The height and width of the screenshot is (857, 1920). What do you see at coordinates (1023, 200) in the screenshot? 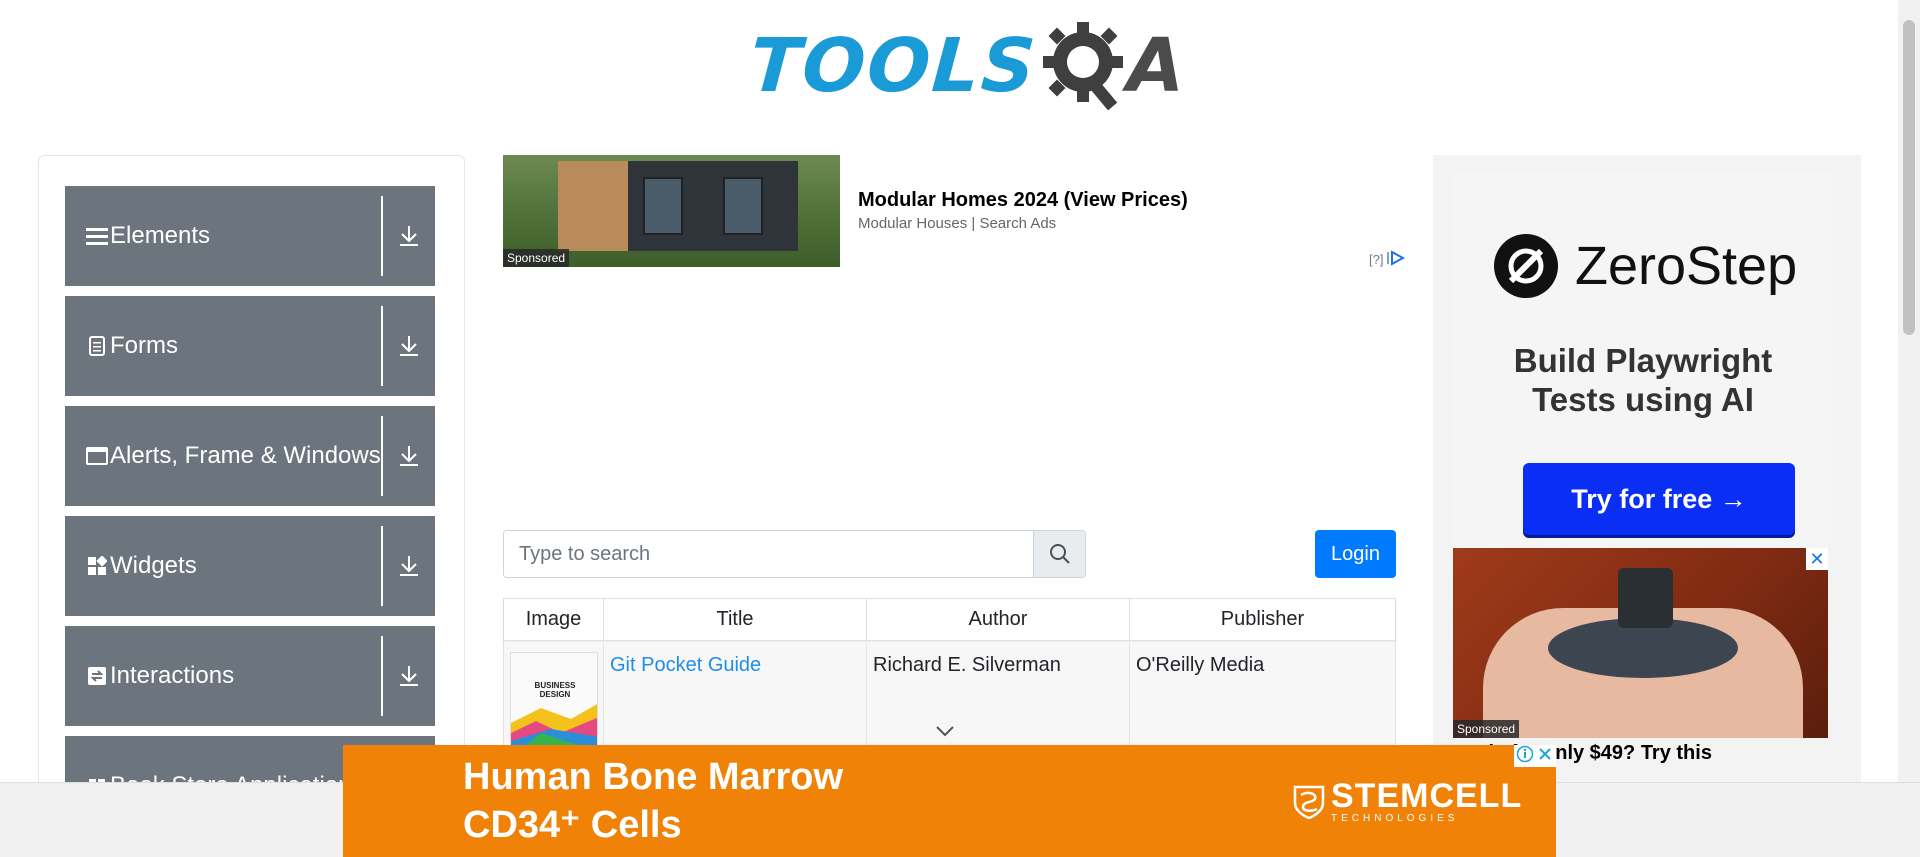
I see `ad-title-link: Modular Homes 2024 (View Prices)` at bounding box center [1023, 200].